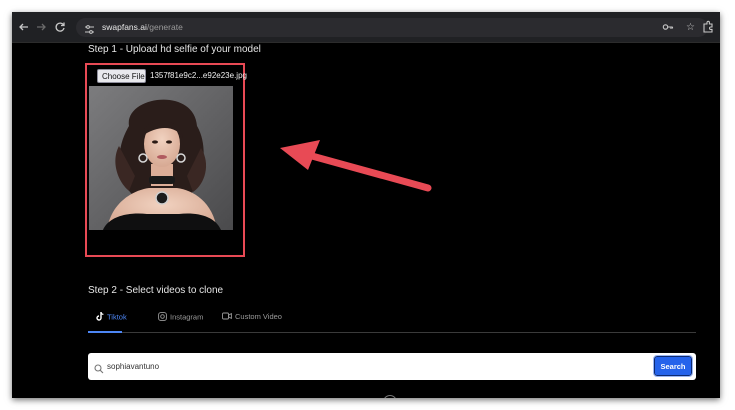  I want to click on choose-file-button: Choose File, so click(121, 76).